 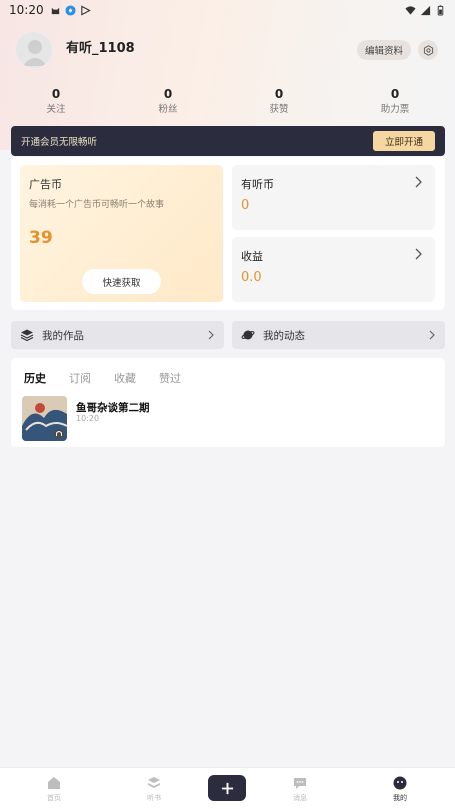 What do you see at coordinates (41, 238) in the screenshot?
I see `ad-coin-value: 39` at bounding box center [41, 238].